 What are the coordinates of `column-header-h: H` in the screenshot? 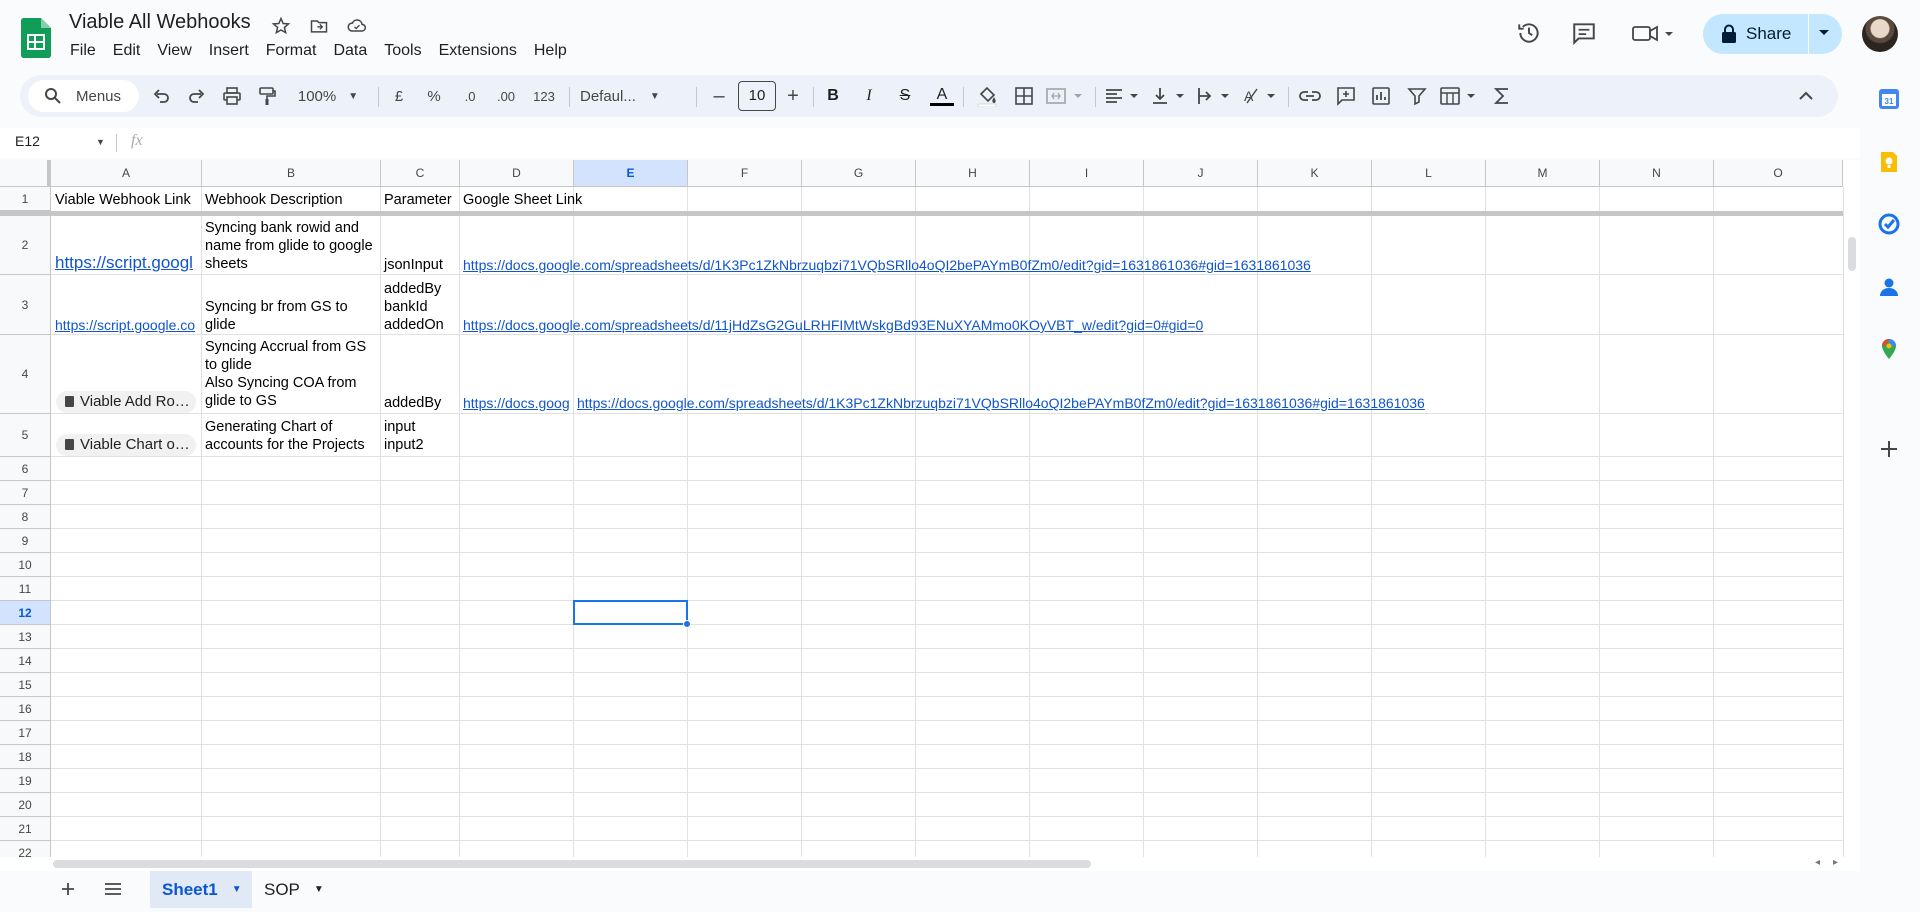 It's located at (973, 173).